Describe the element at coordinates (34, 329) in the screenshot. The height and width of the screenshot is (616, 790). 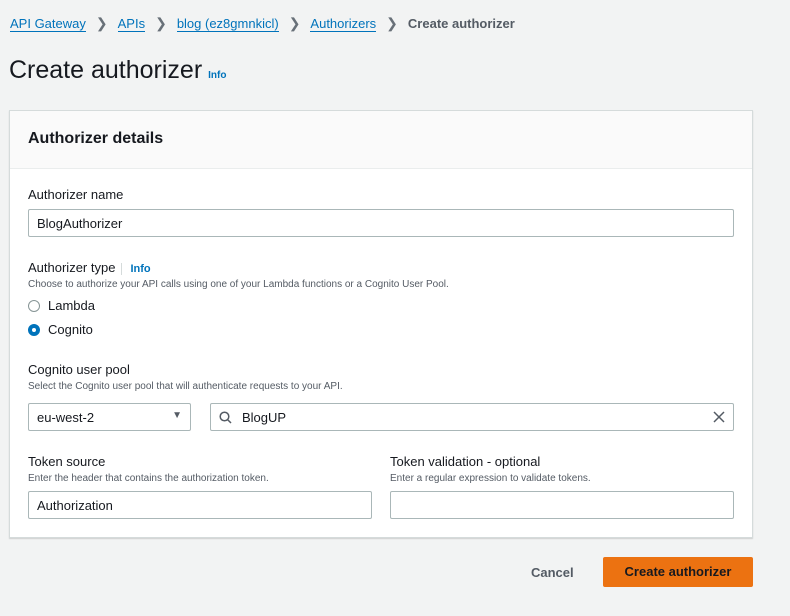
I see `radio-checked-icon` at that location.